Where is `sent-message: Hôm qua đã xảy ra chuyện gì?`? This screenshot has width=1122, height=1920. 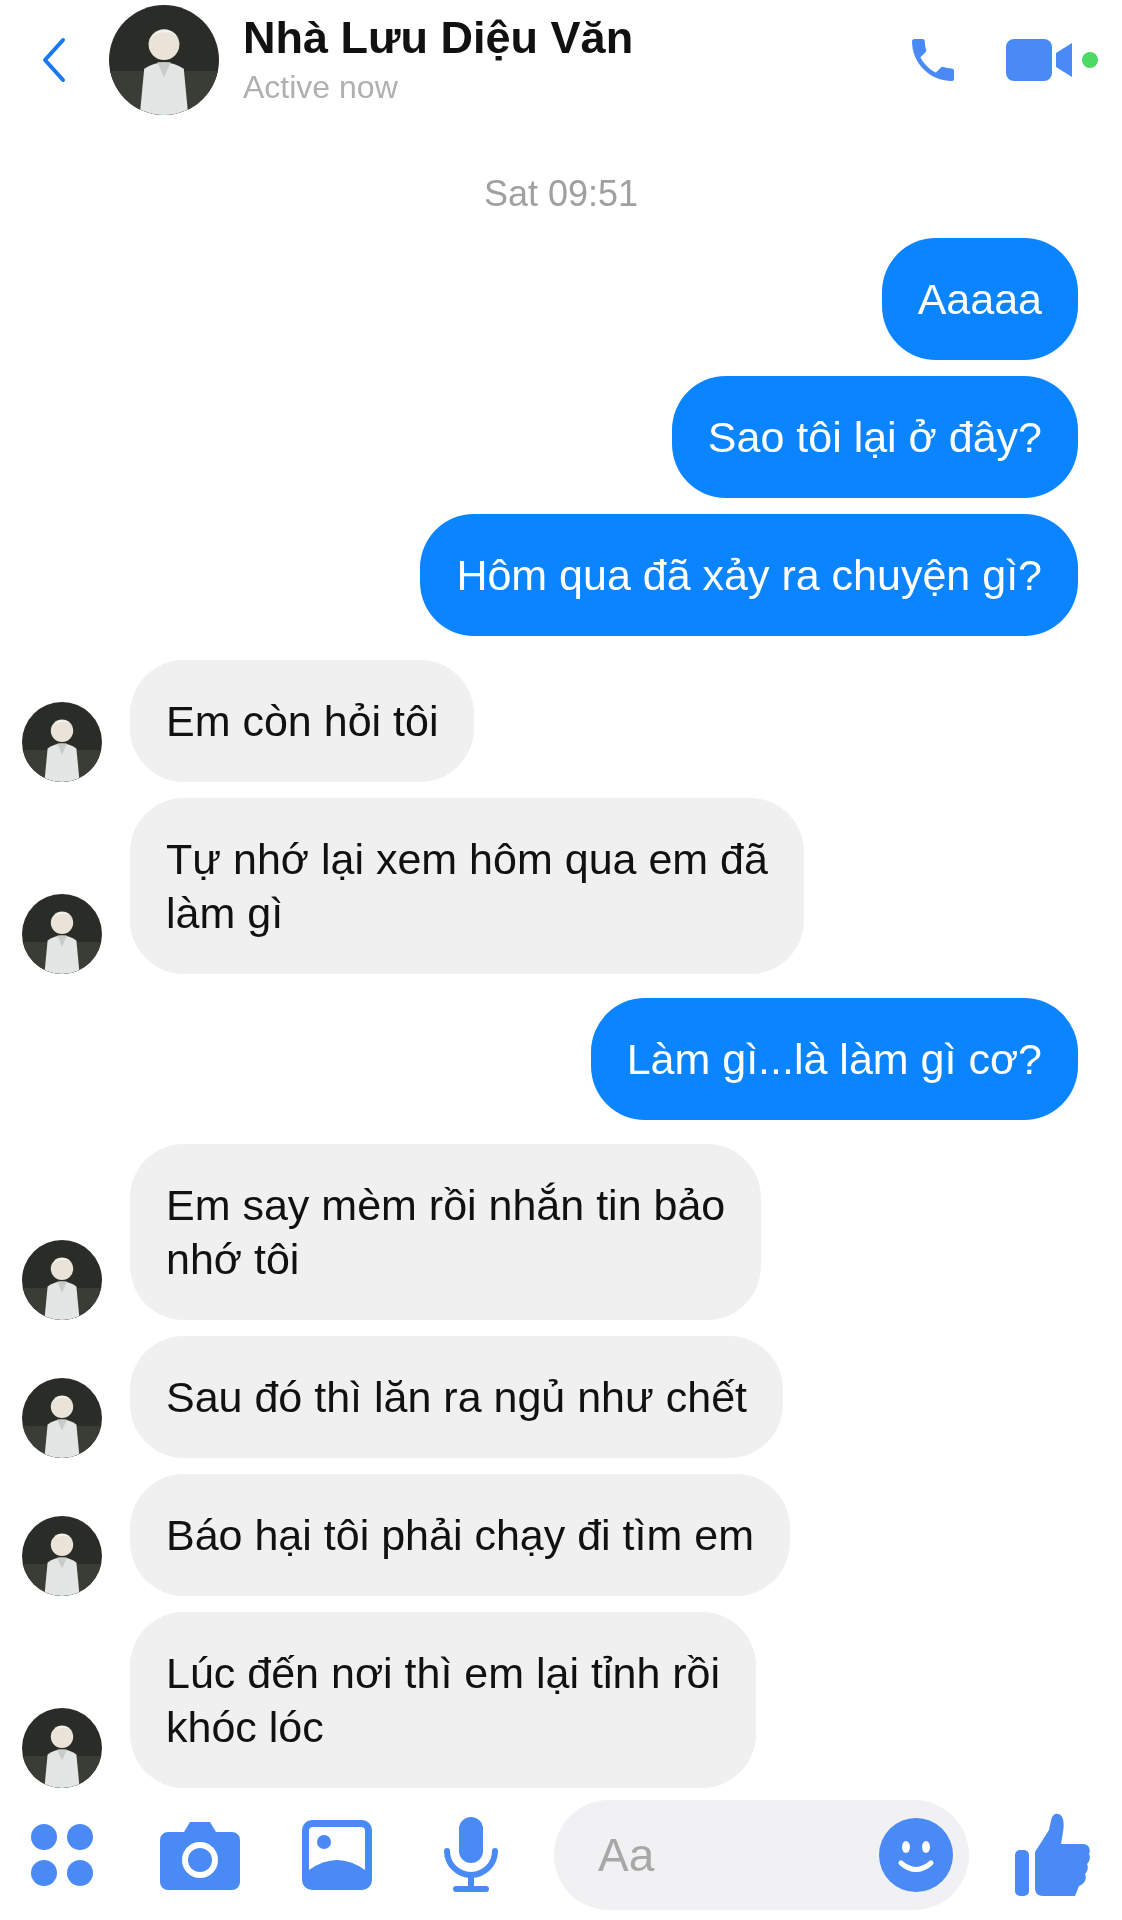
sent-message: Hôm qua đã xảy ra chuyện gì? is located at coordinates (749, 575).